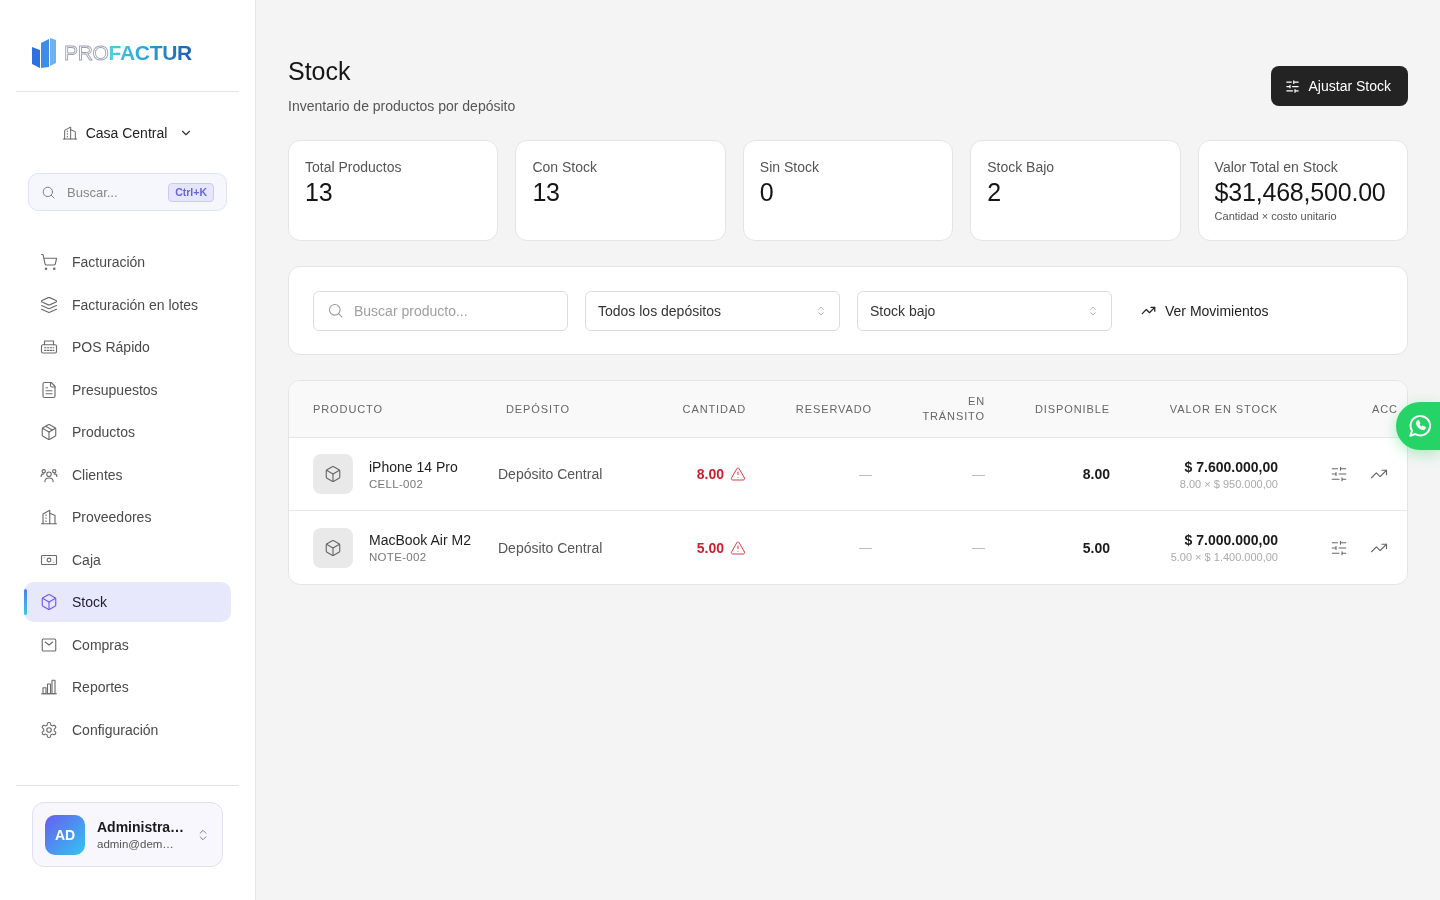 This screenshot has width=1440, height=900. What do you see at coordinates (1072, 409) in the screenshot?
I see `column-header: DISPONIBLE` at bounding box center [1072, 409].